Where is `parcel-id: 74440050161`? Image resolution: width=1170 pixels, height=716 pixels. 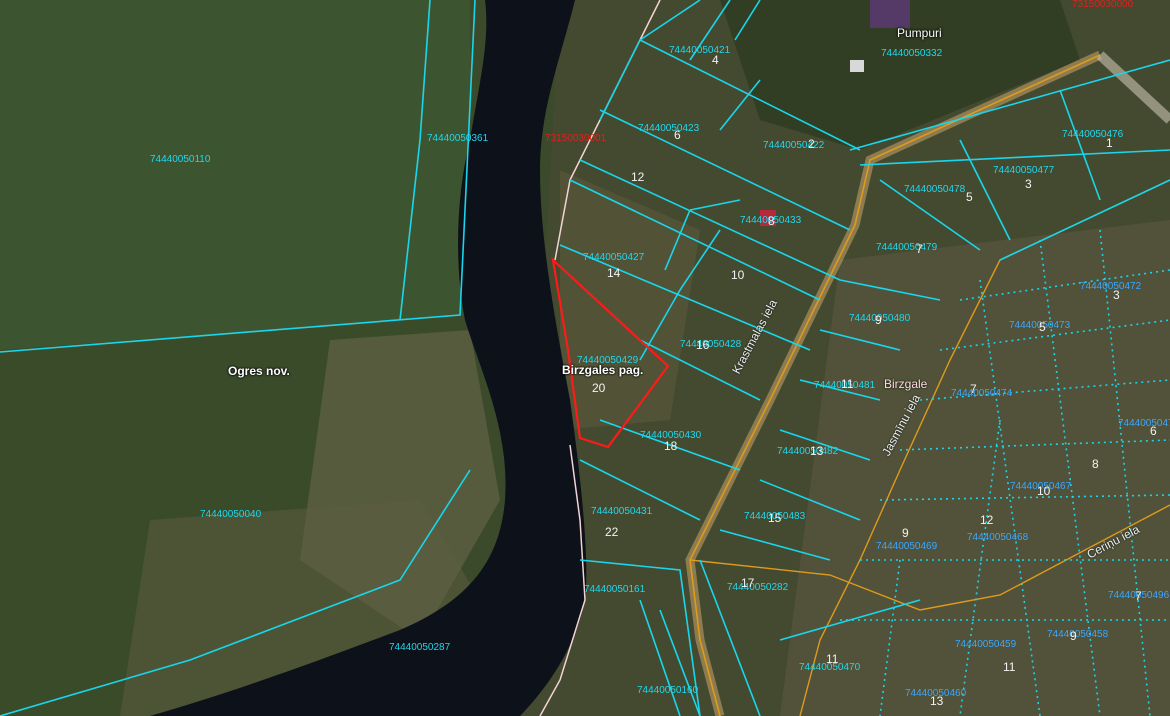
parcel-id: 74440050161 is located at coordinates (614, 590).